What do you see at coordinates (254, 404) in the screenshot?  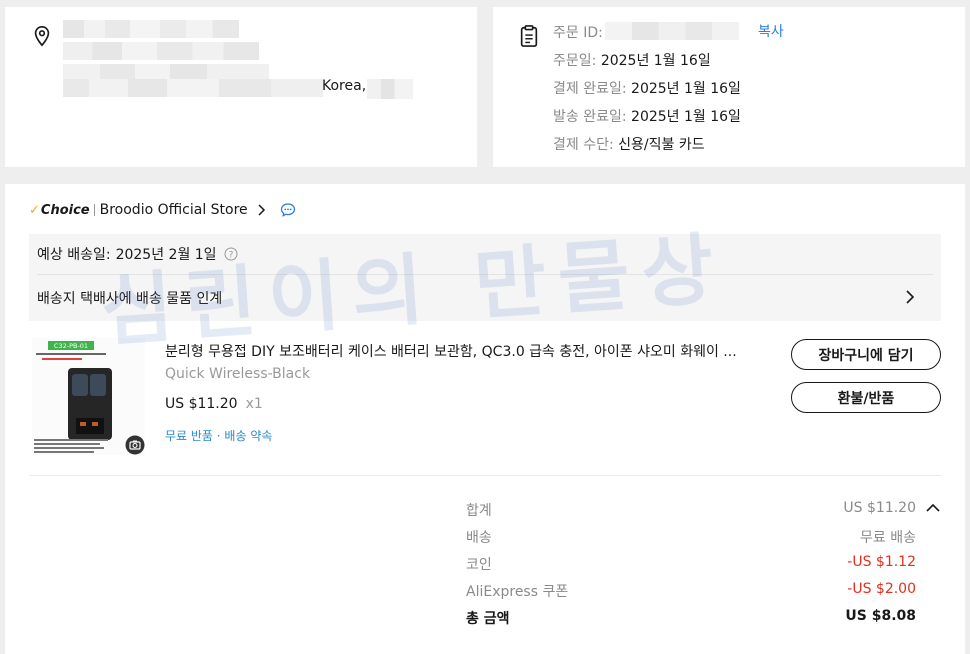 I see `product-quantity: x1` at bounding box center [254, 404].